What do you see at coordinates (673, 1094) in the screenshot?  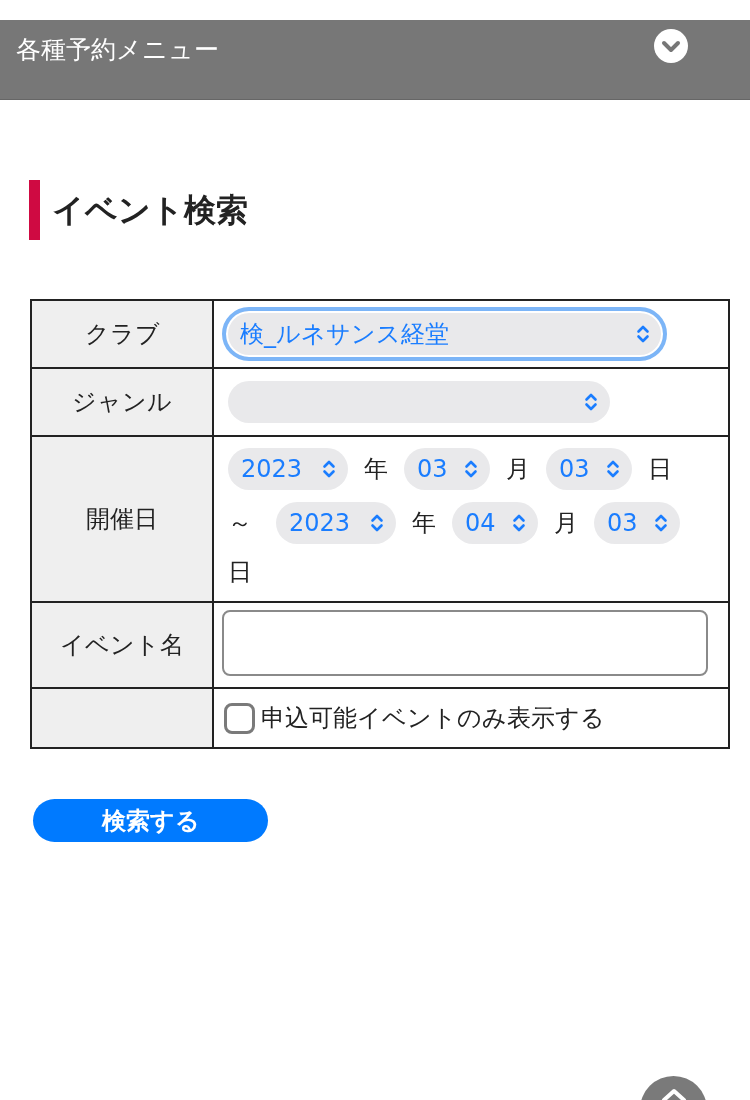 I see `chevron-up-icon` at bounding box center [673, 1094].